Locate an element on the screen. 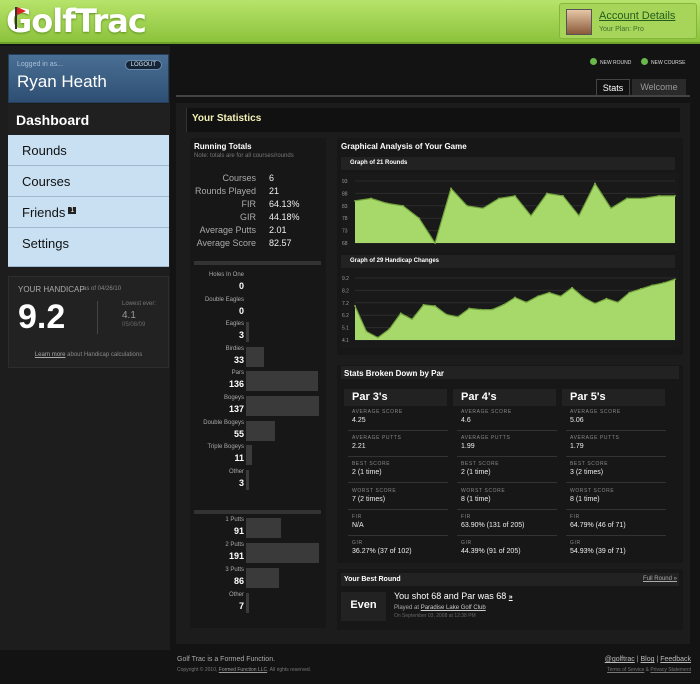 Image resolution: width=700 pixels, height=684 pixels. nav-item-dashboard: Dashboard is located at coordinates (89, 119).